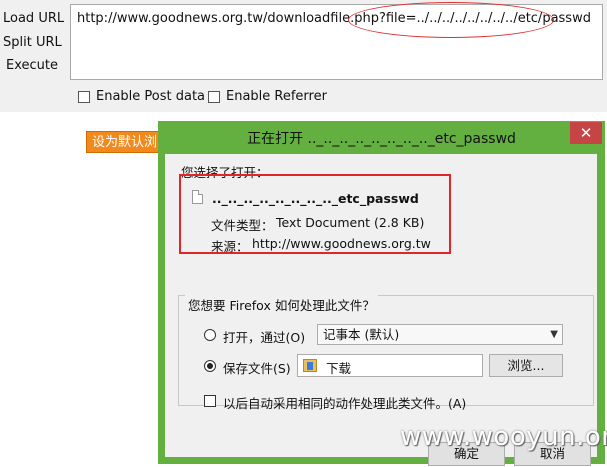  Describe the element at coordinates (503, 437) in the screenshot. I see `wooyun-watermark: www.wooyun.org` at that location.